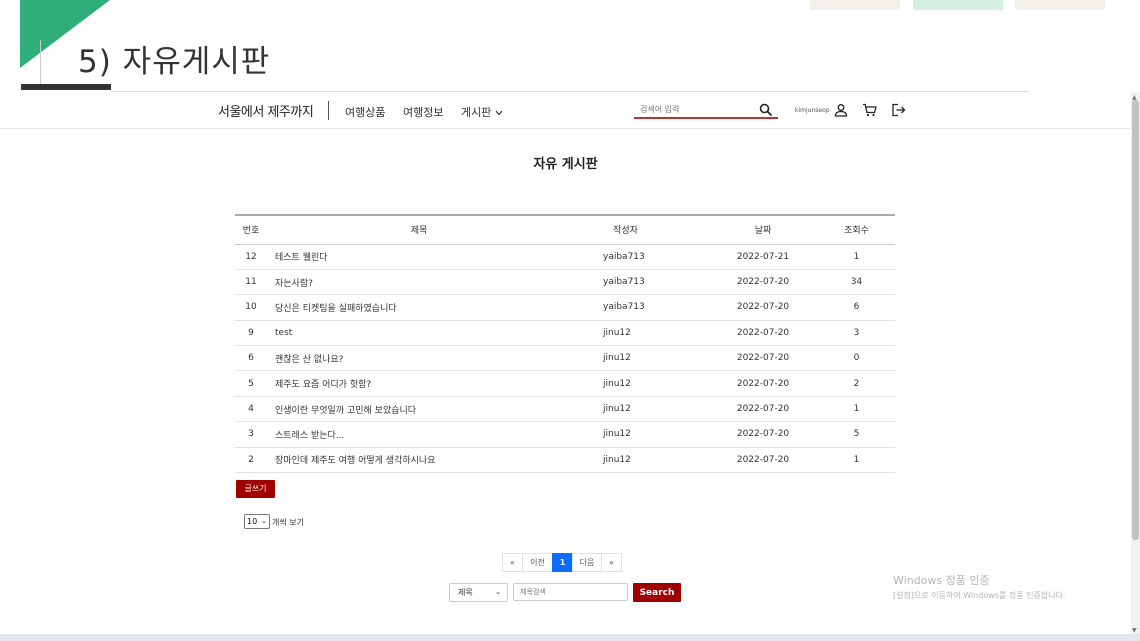  I want to click on nav-item-board-label: 게시판, so click(476, 112).